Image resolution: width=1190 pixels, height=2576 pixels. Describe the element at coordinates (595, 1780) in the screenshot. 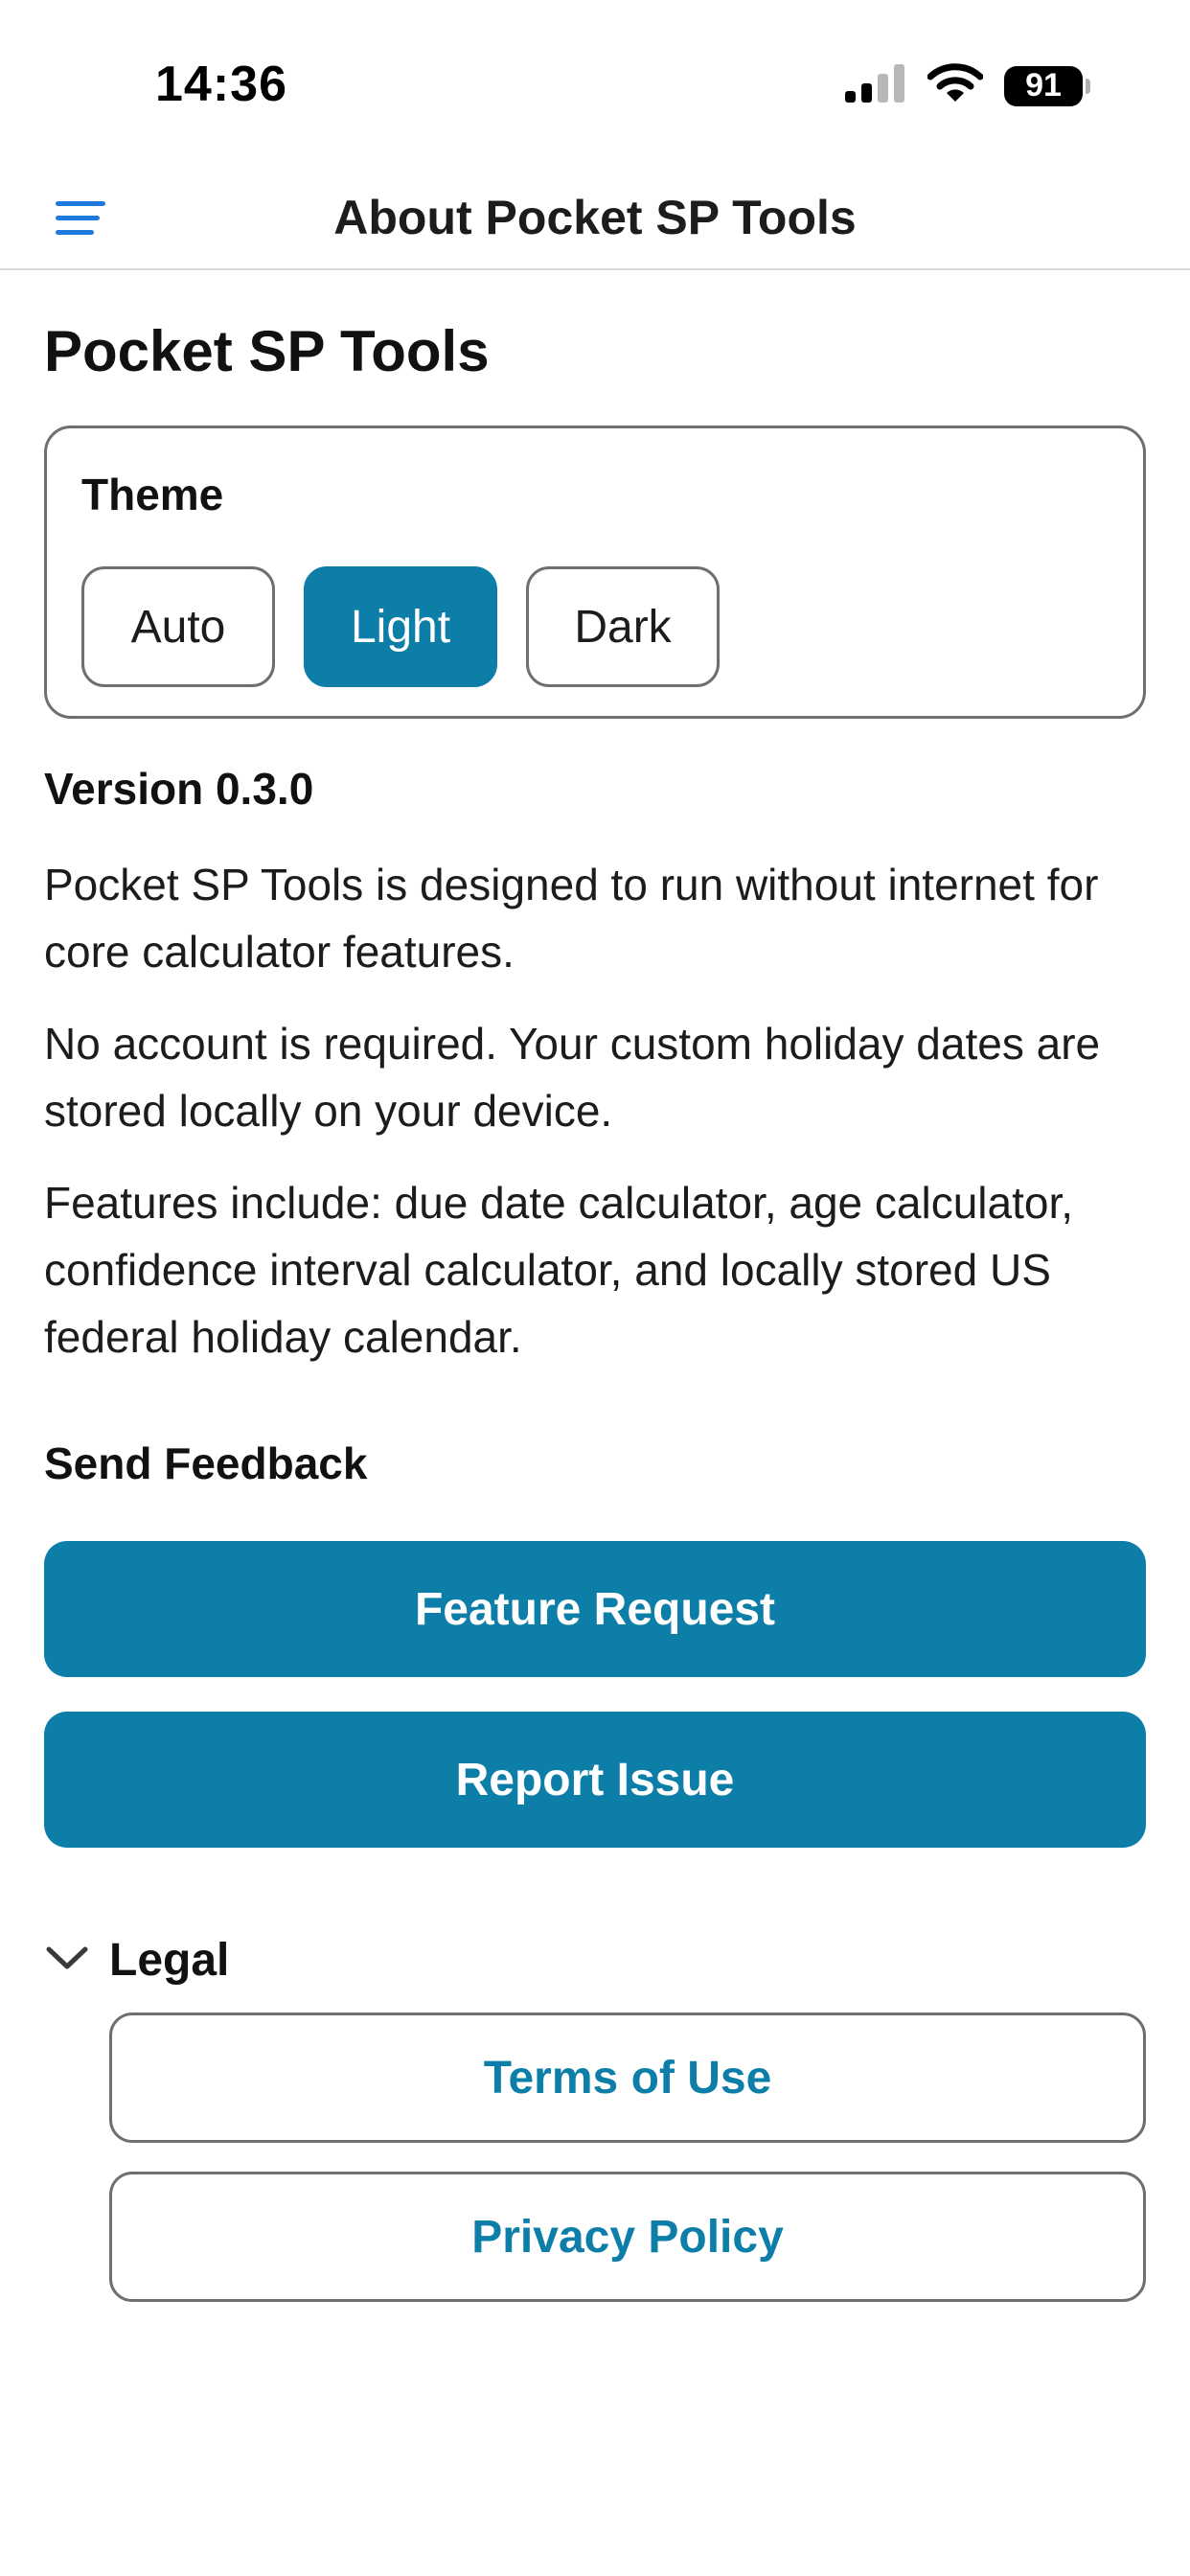

I see `report-issue-button: Report Issue` at that location.